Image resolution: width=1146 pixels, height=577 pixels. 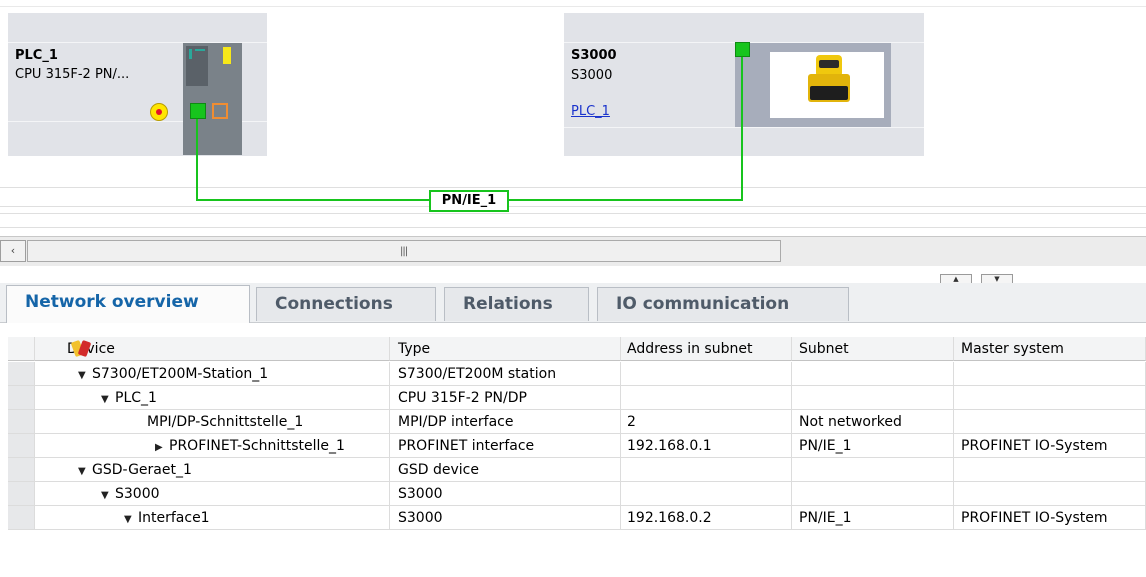 What do you see at coordinates (346, 304) in the screenshot?
I see `tab-connections: Connections` at bounding box center [346, 304].